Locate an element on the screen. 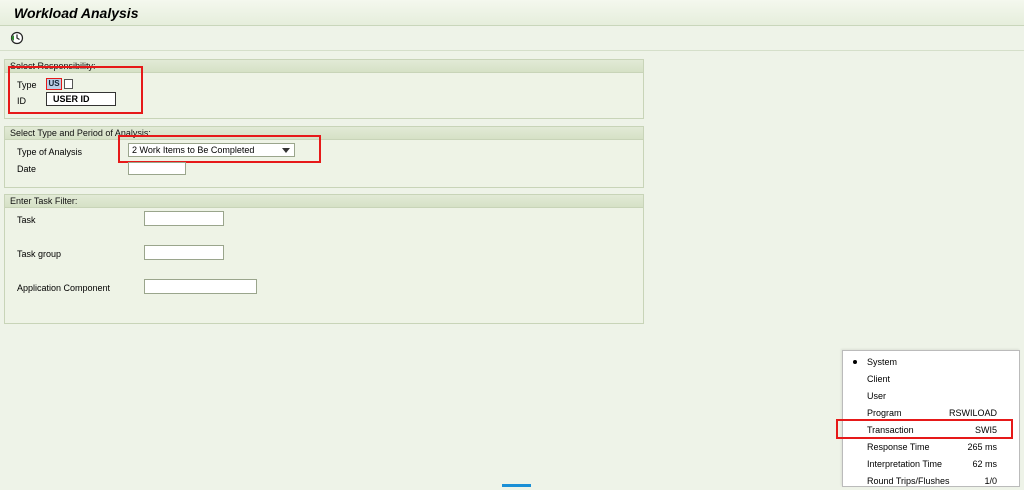 This screenshot has width=1024, height=490. task-label: Task is located at coordinates (26, 220).